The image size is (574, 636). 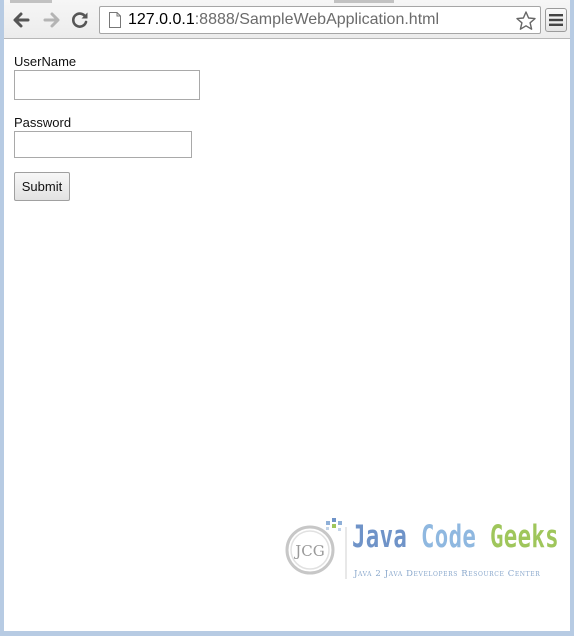 I want to click on jcg-monogram-icon: JCG, so click(x=316, y=548).